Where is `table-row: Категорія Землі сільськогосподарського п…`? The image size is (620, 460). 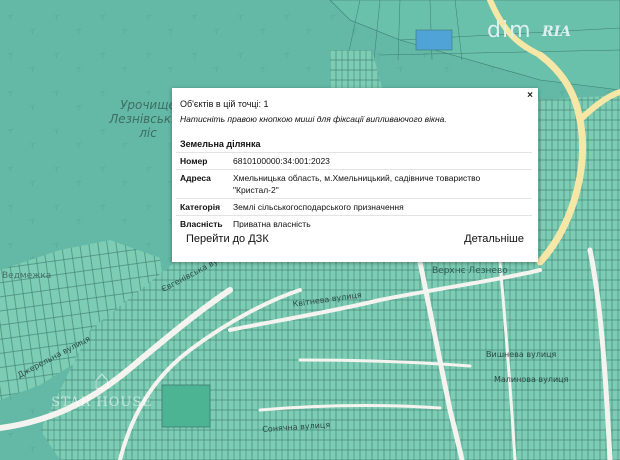
table-row: Категорія Землі сільськогосподарського п… is located at coordinates (354, 207).